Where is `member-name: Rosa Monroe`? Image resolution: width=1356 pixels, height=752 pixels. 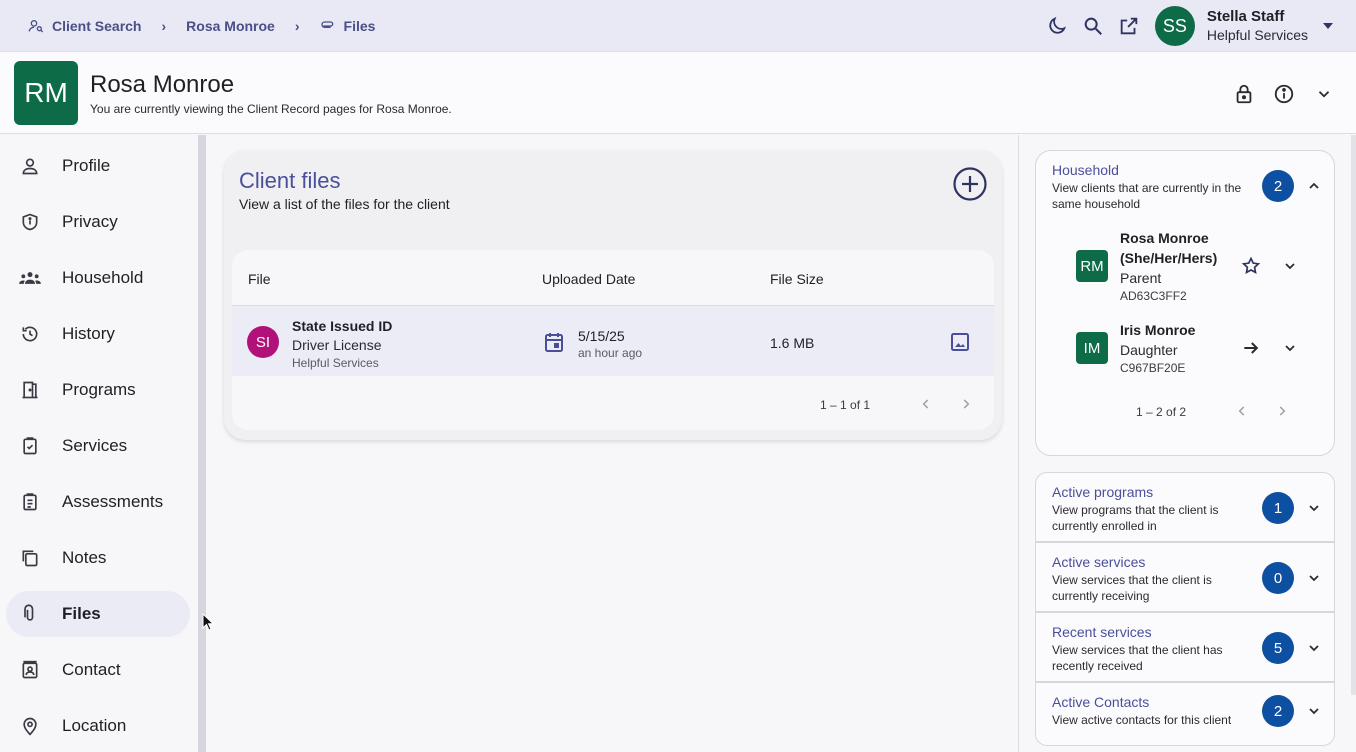 member-name: Rosa Monroe is located at coordinates (1164, 238).